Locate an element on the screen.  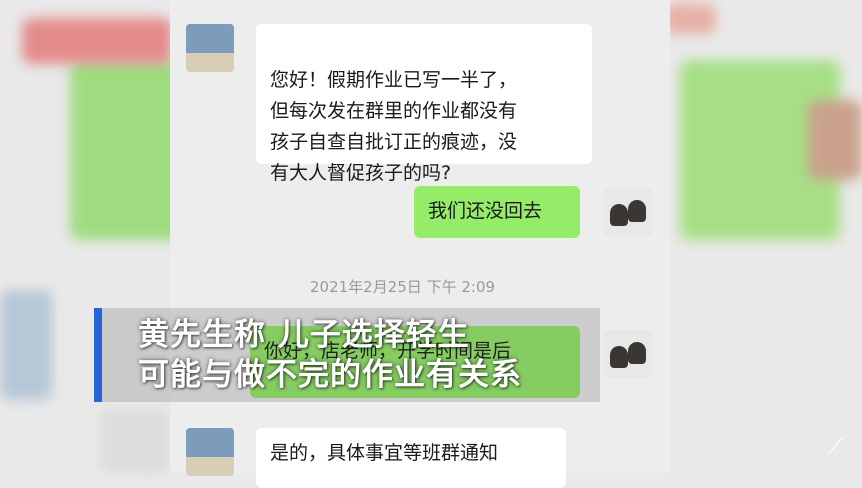
caption-line-2: 可能与做不完的作业有关系 is located at coordinates (330, 375).